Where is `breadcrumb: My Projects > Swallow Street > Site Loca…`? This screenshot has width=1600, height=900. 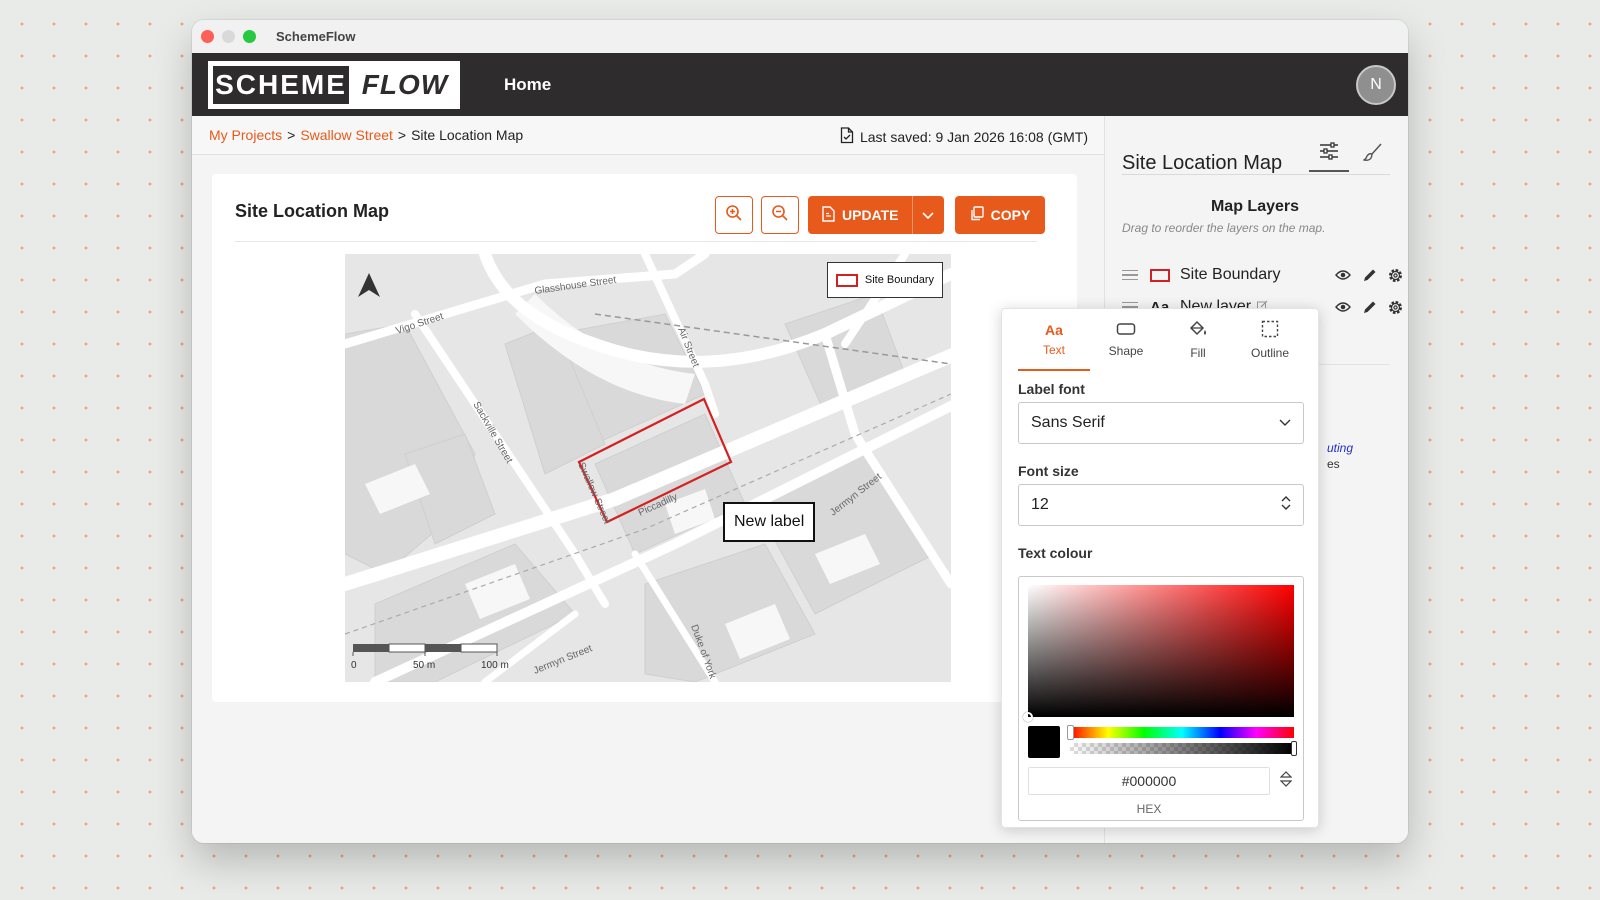
breadcrumb: My Projects > Swallow Street > Site Loca… is located at coordinates (648, 135).